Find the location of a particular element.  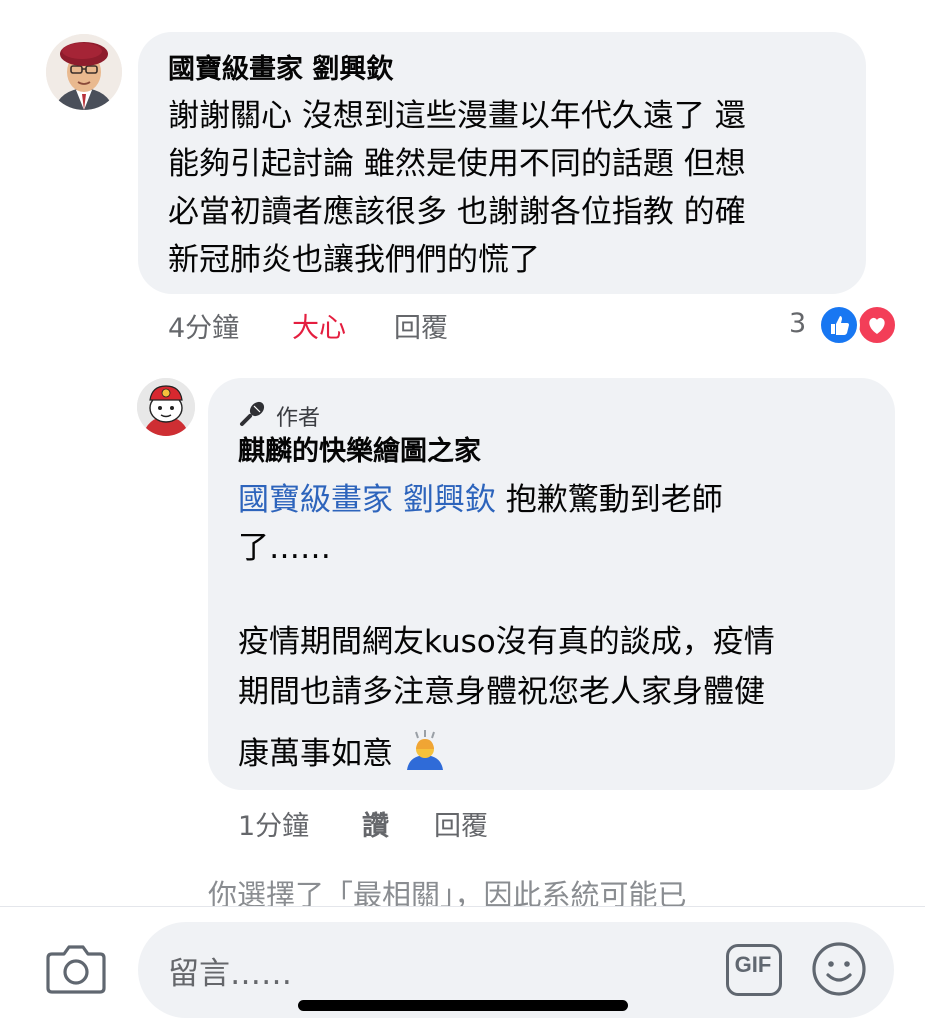

reply-text-fragment: 抱歉驚動到老師 is located at coordinates (609, 500).